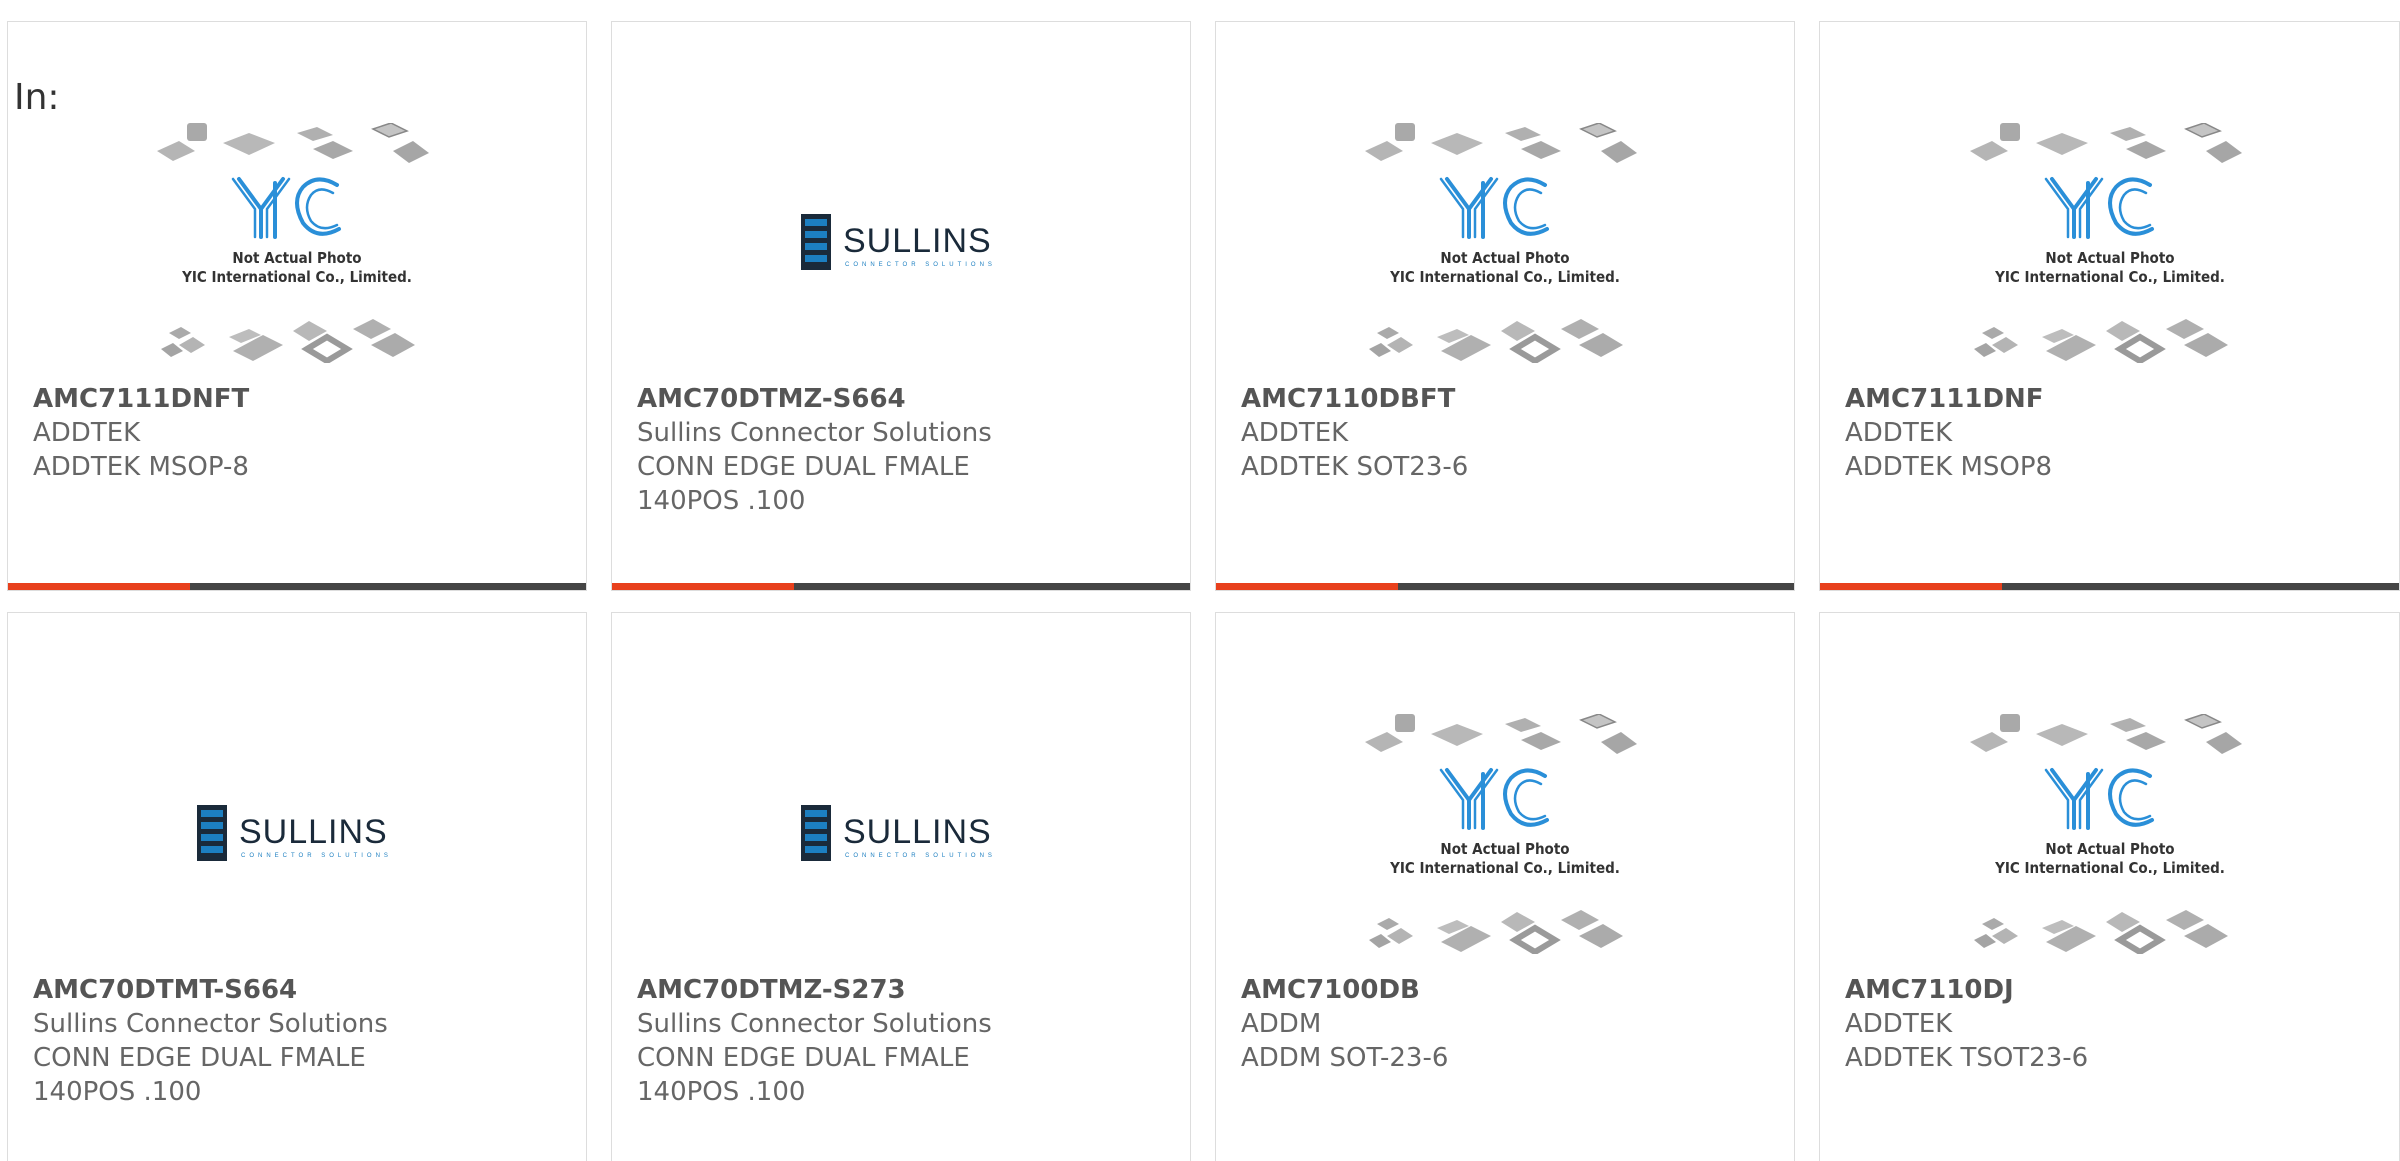 This screenshot has width=2400, height=1161. I want to click on part-number: AMC7111DNFT, so click(299, 399).